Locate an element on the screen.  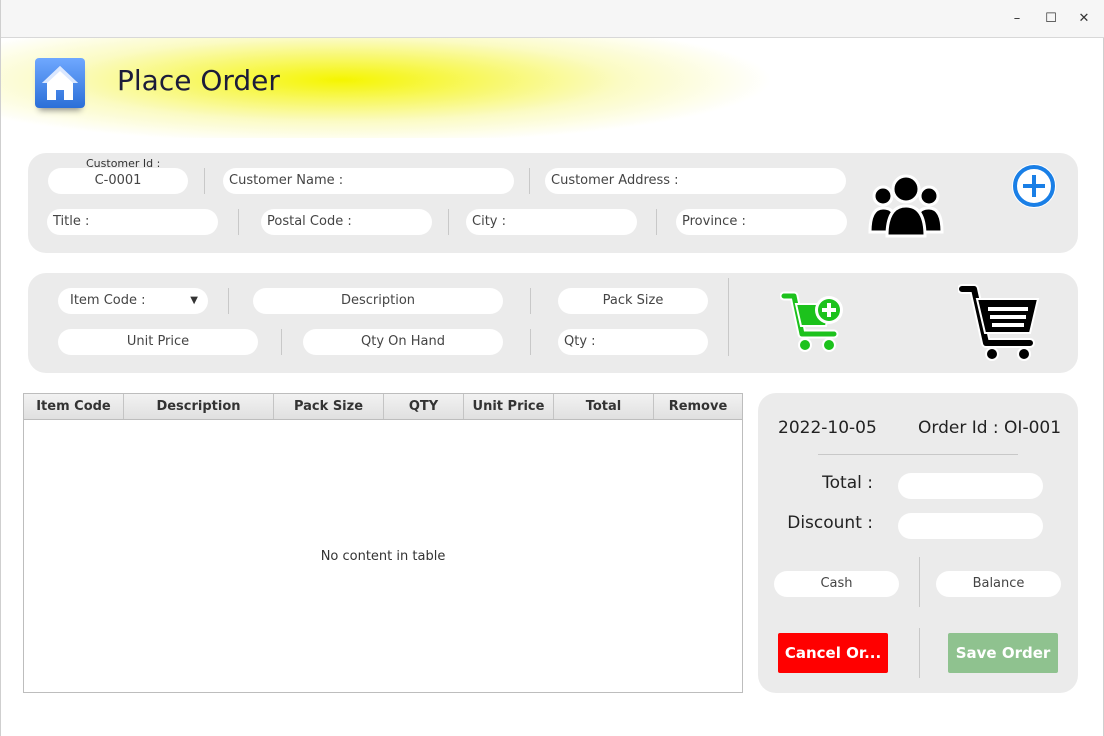
description-field: Description is located at coordinates (378, 301).